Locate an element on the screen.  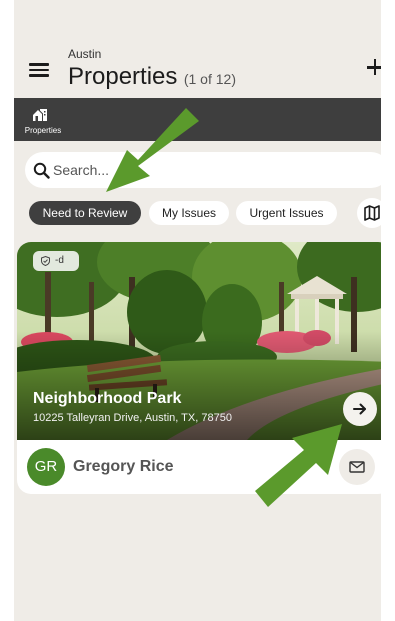
search-bar is located at coordinates (203, 170).